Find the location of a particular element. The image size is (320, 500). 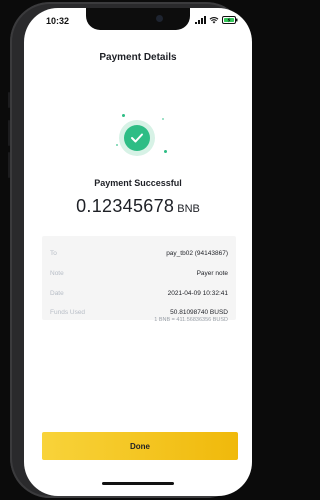

detail-value: 50.81098740 BUSD is located at coordinates (199, 312).